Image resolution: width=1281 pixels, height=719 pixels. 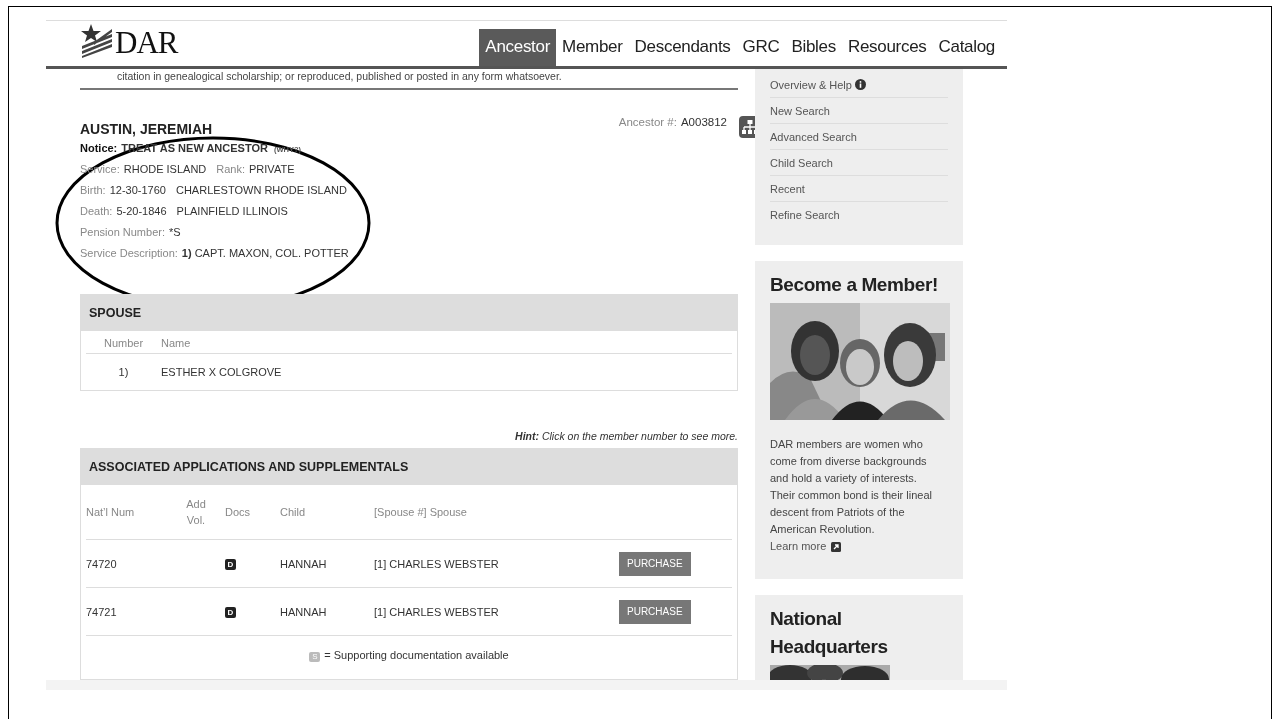 I want to click on sidebar-item: New Search, so click(x=859, y=111).